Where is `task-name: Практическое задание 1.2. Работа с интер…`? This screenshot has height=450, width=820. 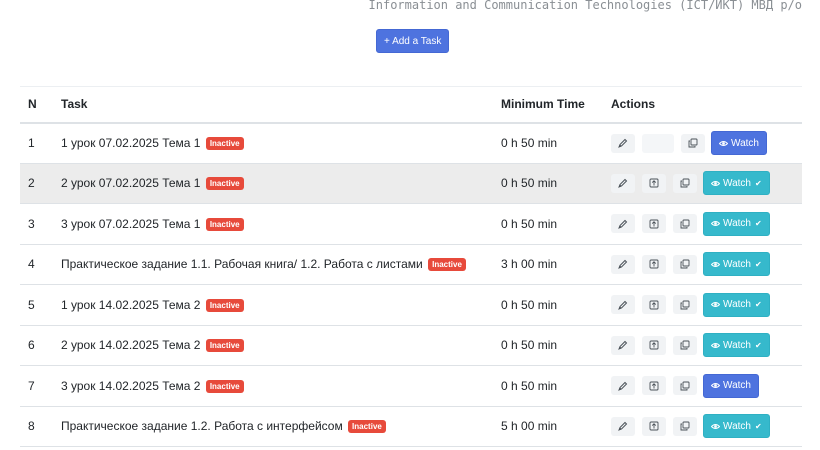 task-name: Практическое задание 1.2. Работа с интер… is located at coordinates (202, 426).